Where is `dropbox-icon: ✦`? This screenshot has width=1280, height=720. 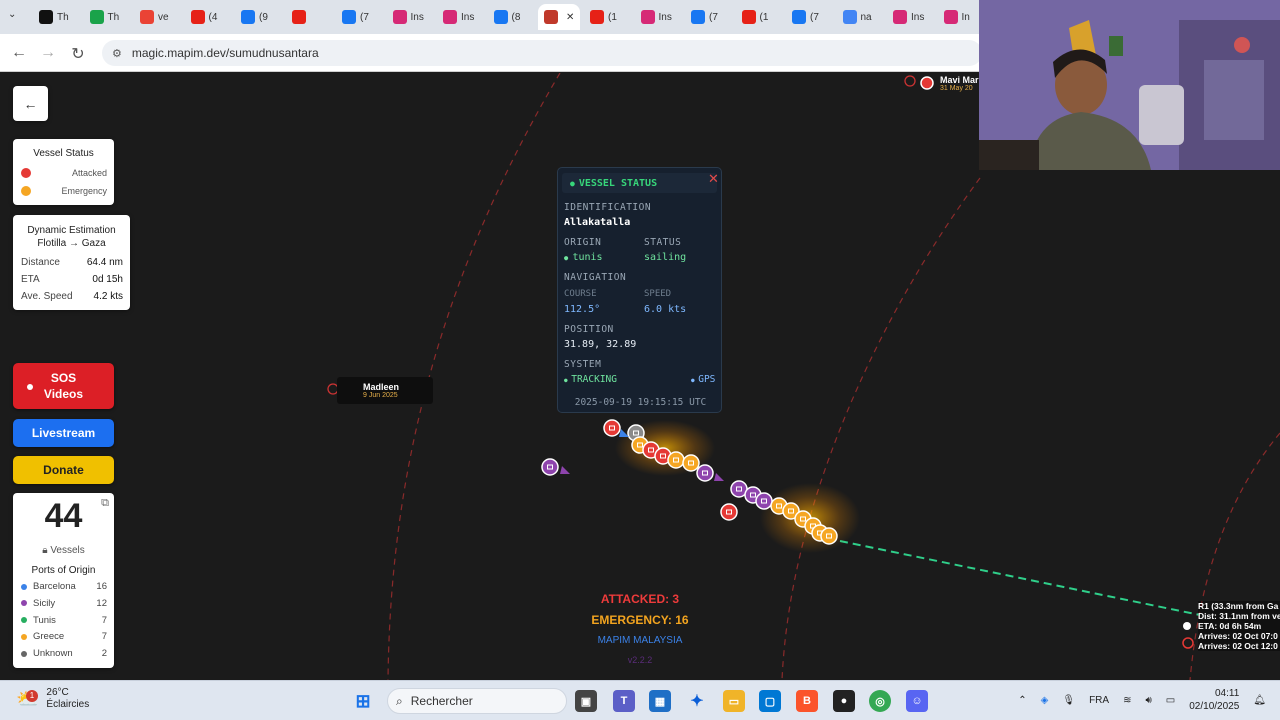 dropbox-icon: ✦ is located at coordinates (697, 701).